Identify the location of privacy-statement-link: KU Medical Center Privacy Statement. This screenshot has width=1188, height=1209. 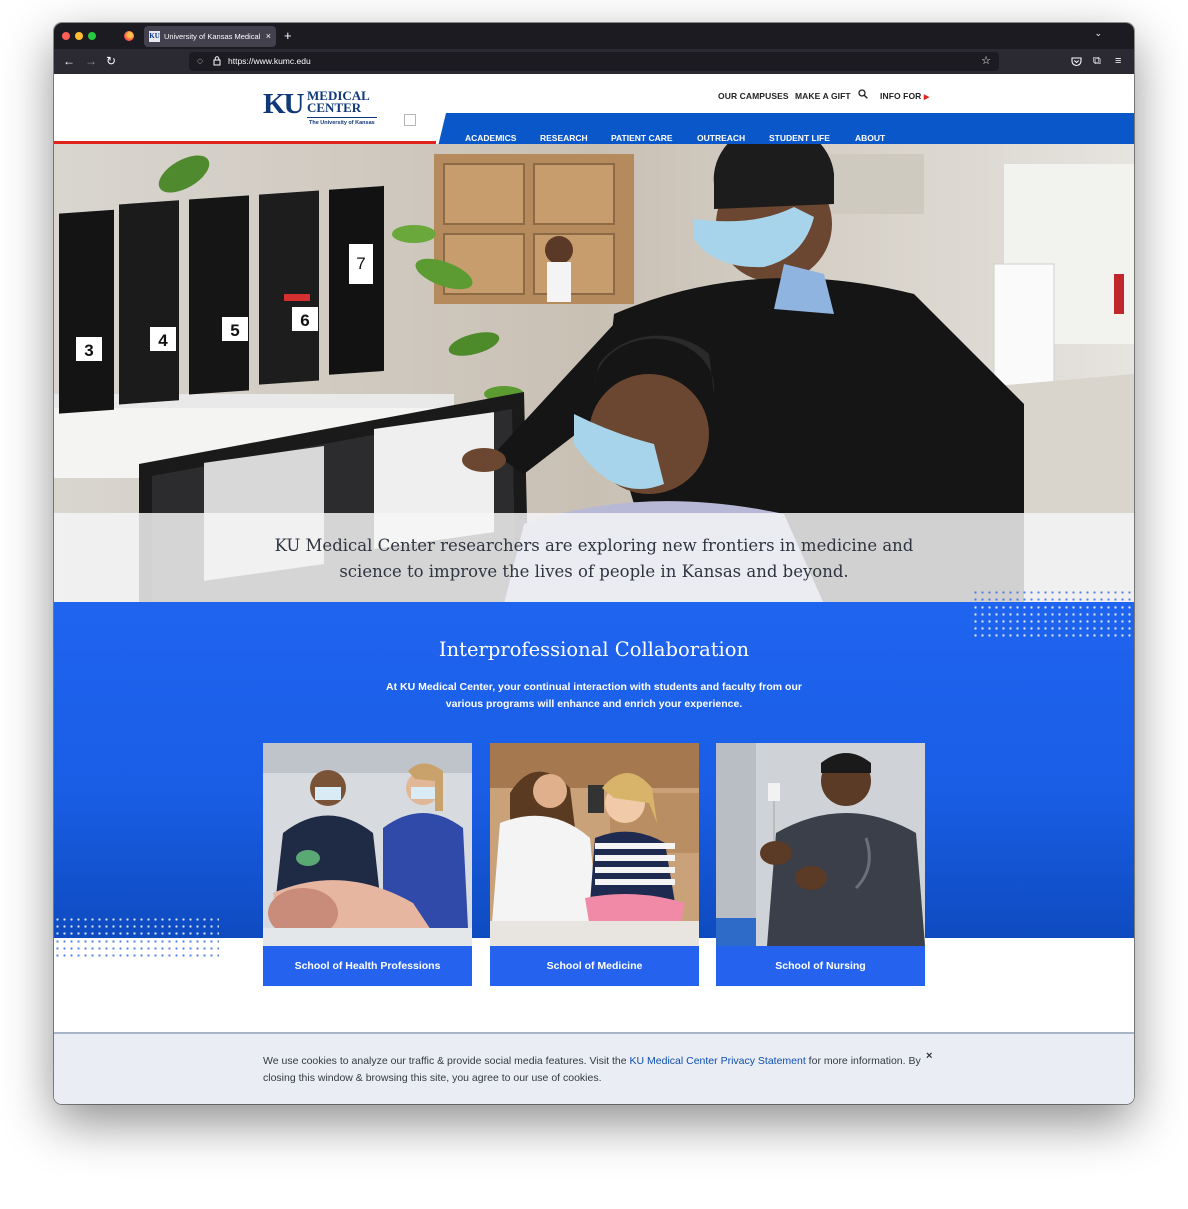
(718, 1061).